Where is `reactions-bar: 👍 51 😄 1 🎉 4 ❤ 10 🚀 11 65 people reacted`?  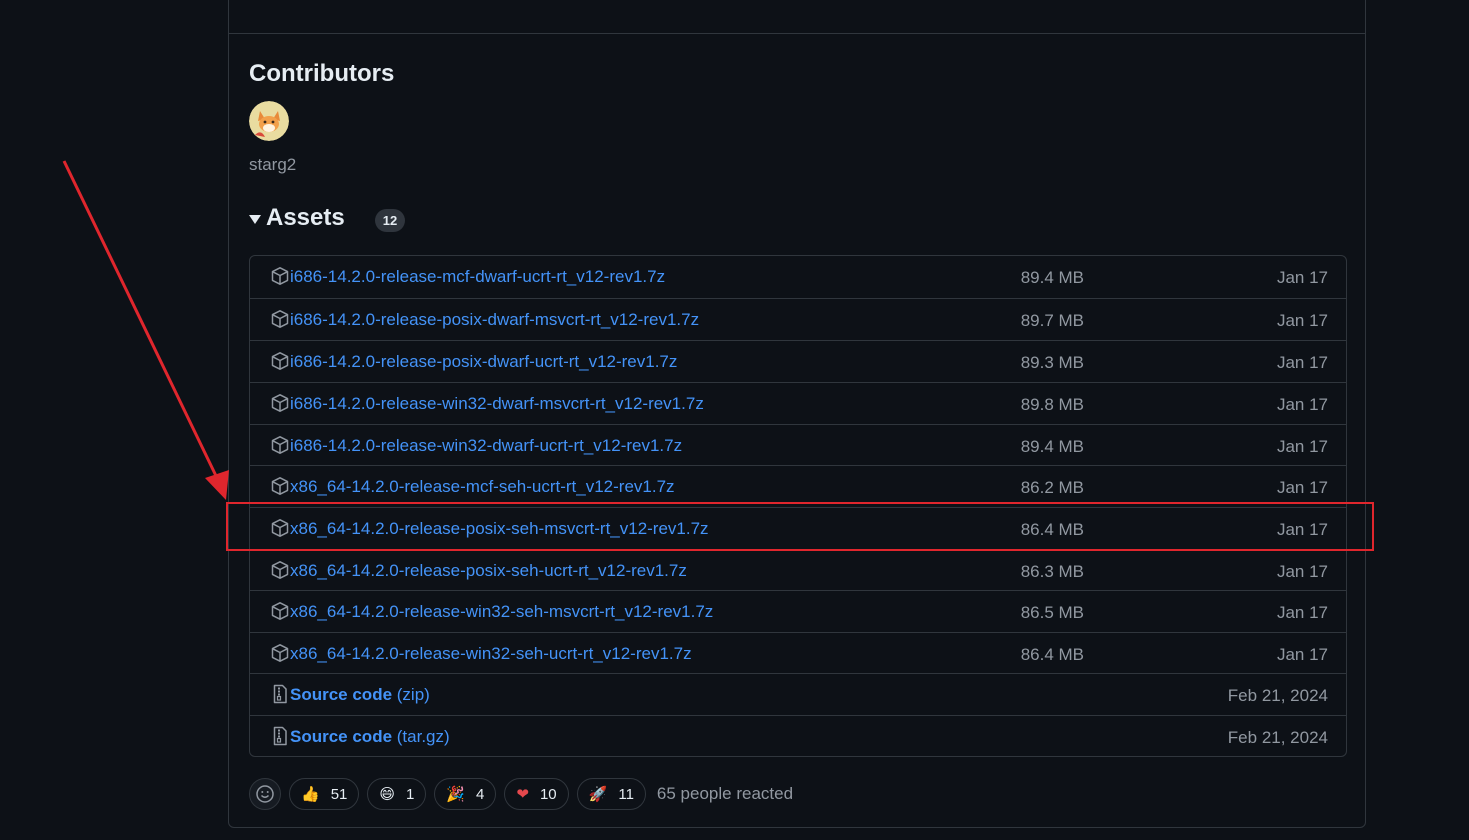
reactions-bar: 👍 51 😄 1 🎉 4 ❤ 10 🚀 11 65 people reacted is located at coordinates (521, 794).